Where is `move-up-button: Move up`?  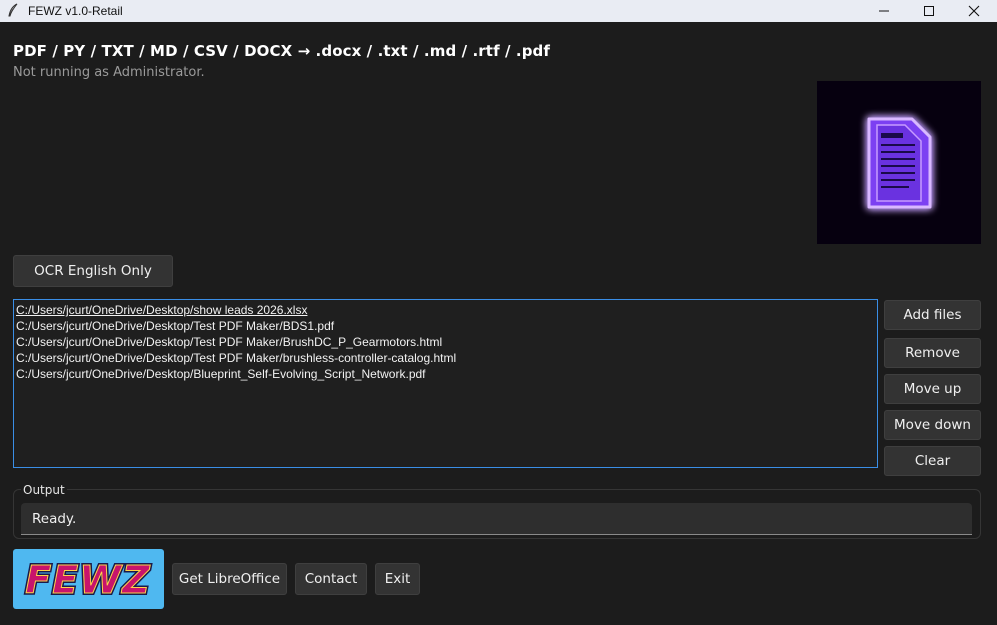
move-up-button: Move up is located at coordinates (932, 389).